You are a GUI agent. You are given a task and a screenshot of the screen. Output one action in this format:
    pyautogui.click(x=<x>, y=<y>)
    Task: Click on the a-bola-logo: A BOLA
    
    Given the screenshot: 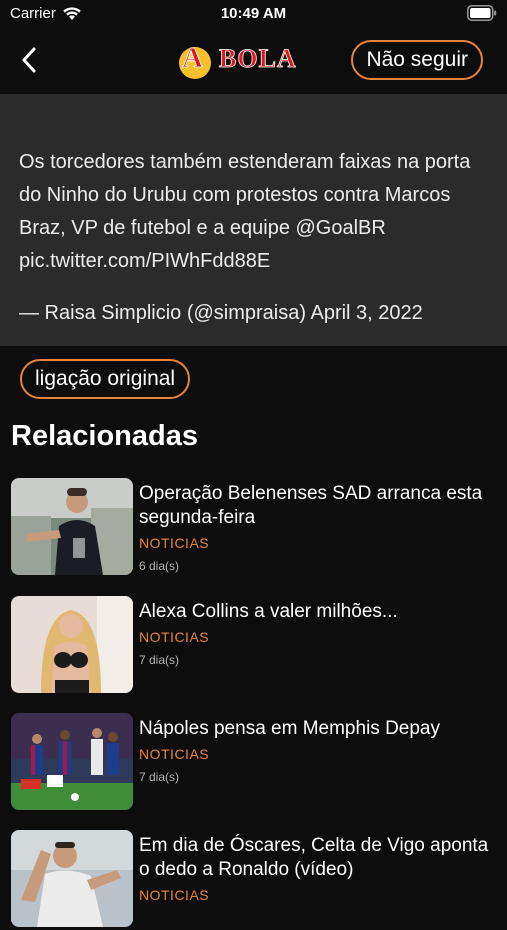 What is the action you would take?
    pyautogui.click(x=238, y=60)
    